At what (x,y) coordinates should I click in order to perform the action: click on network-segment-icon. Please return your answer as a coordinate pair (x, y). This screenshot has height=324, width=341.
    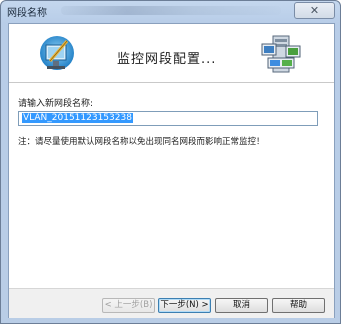
    Looking at the image, I should click on (281, 54).